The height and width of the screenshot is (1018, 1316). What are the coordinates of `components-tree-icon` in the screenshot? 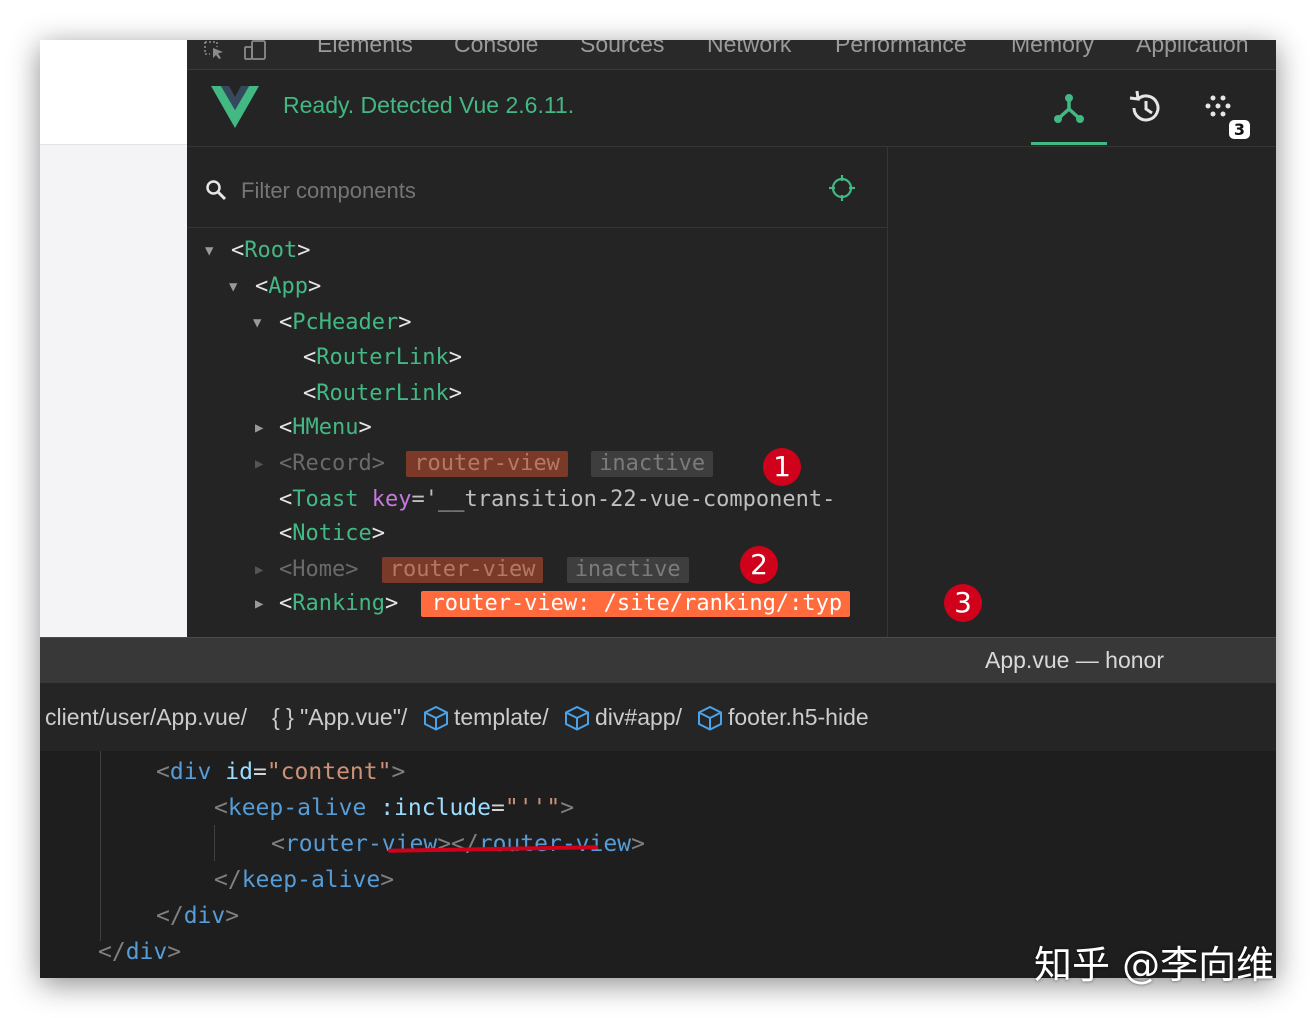 It's located at (1069, 108).